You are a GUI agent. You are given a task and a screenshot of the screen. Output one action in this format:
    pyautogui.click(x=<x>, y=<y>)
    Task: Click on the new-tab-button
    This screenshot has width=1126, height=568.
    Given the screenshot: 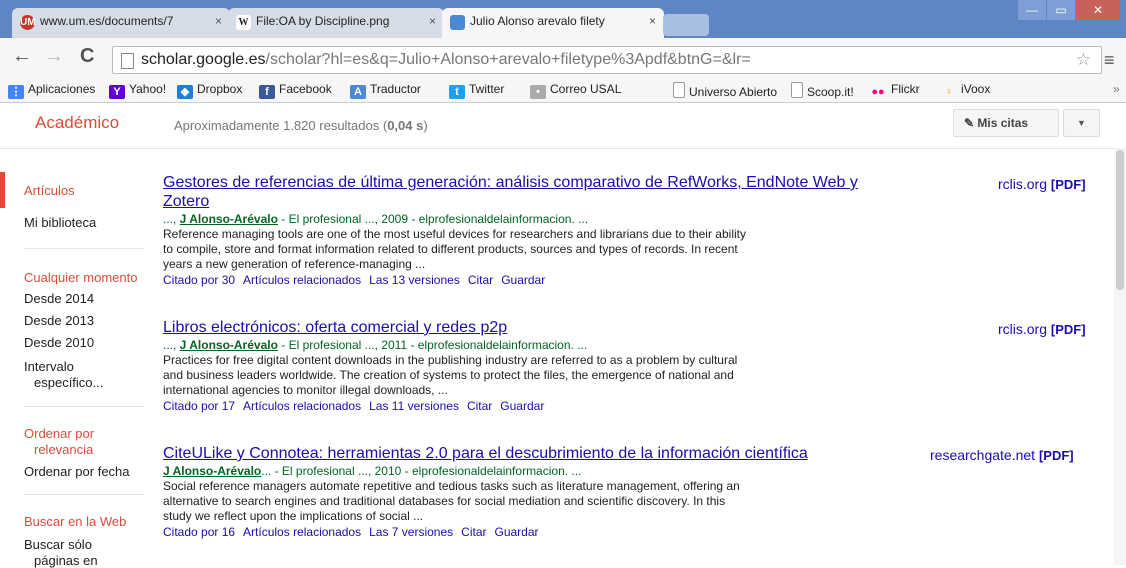 What is the action you would take?
    pyautogui.click(x=686, y=25)
    